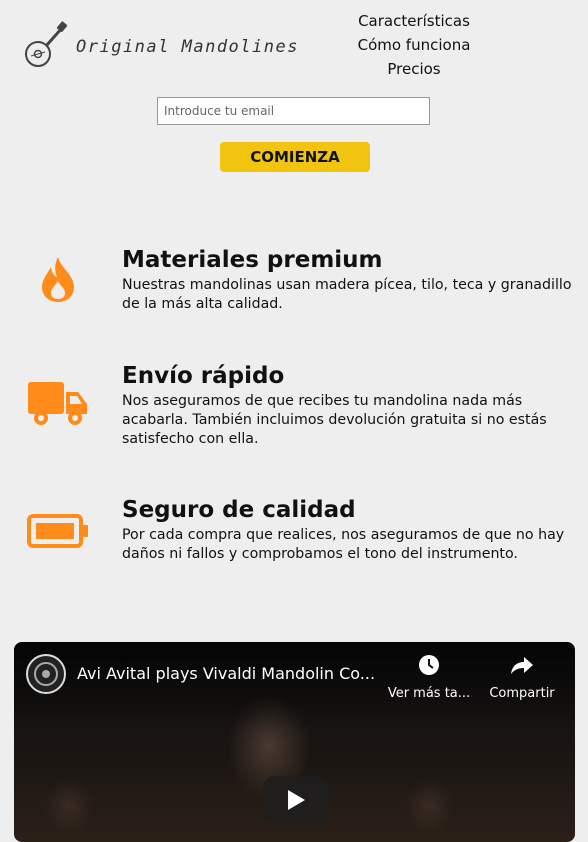 This screenshot has width=588, height=842. Describe the element at coordinates (203, 376) in the screenshot. I see `feature-title: Envío rápido` at that location.